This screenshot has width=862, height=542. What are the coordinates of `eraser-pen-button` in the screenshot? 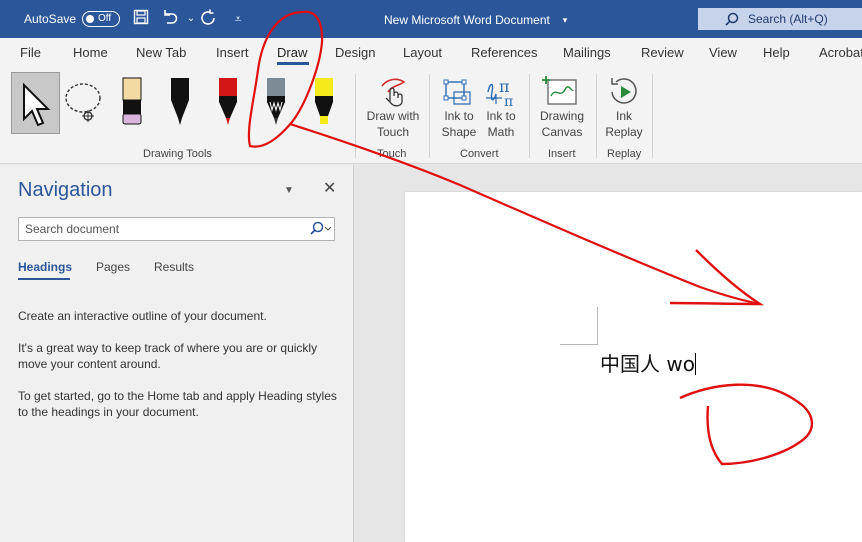 It's located at (132, 103).